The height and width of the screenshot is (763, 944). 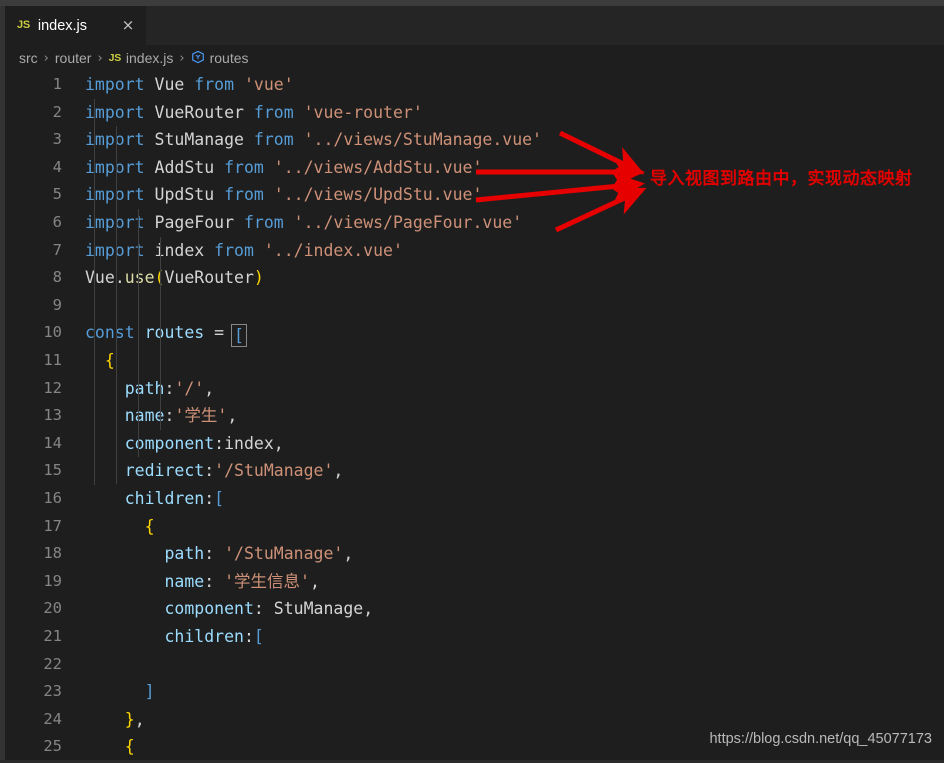 I want to click on line-content: component: StuManage,, so click(x=269, y=609).